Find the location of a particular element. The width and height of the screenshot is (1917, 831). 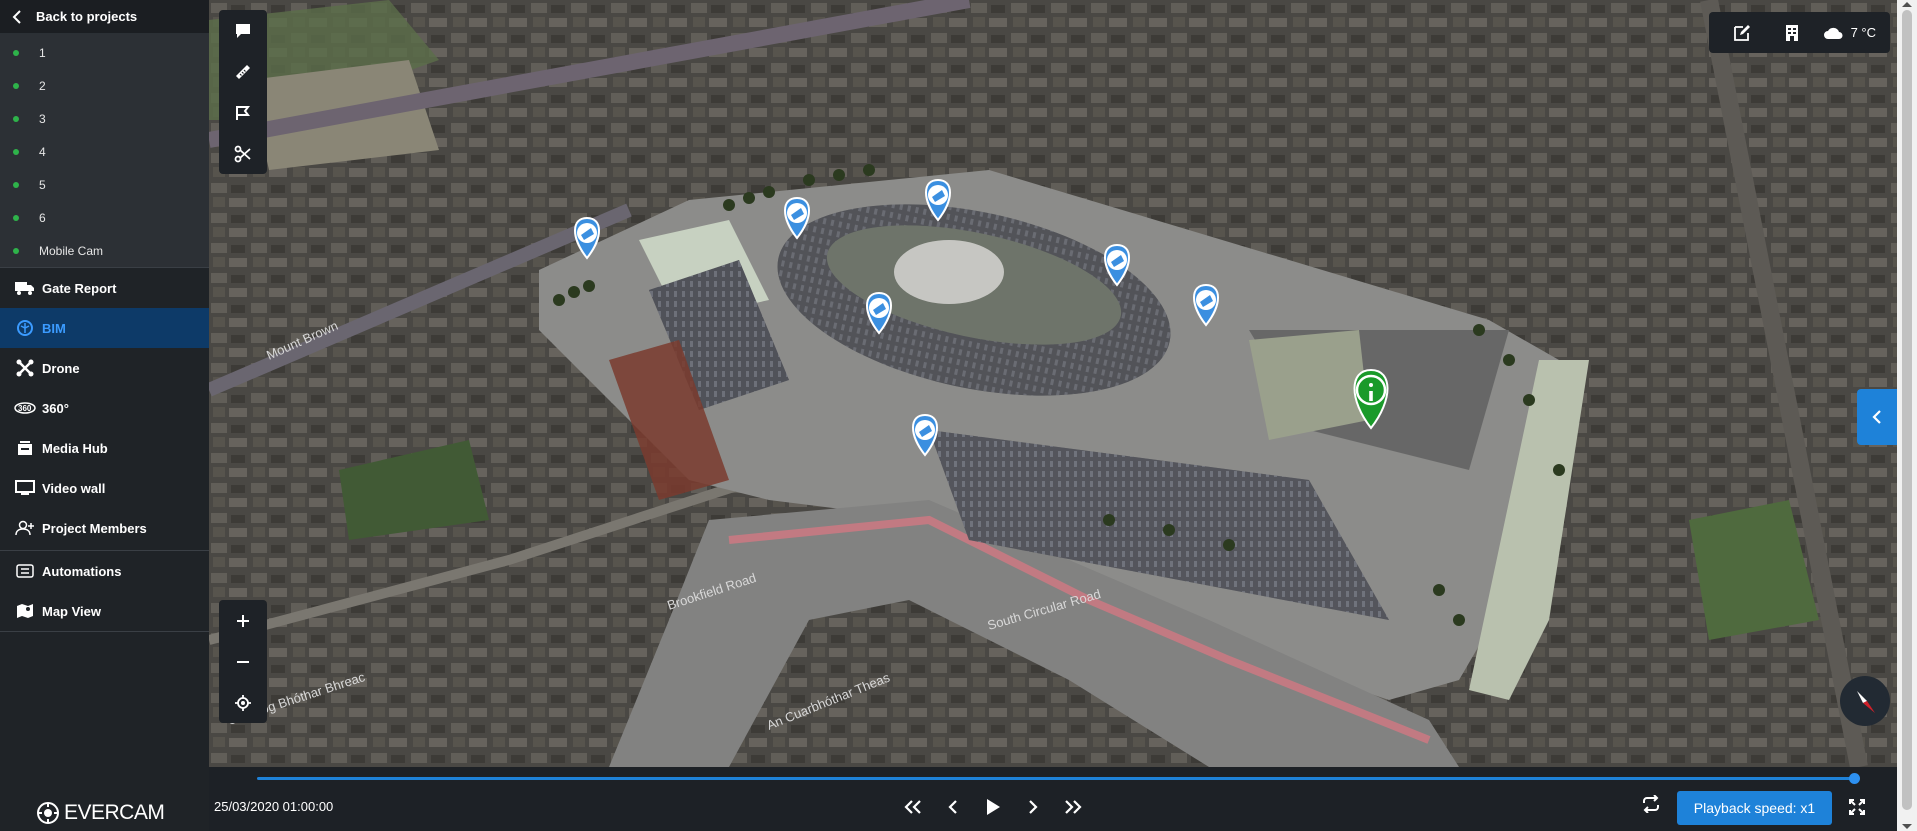

camera-label: 5 is located at coordinates (42, 184).